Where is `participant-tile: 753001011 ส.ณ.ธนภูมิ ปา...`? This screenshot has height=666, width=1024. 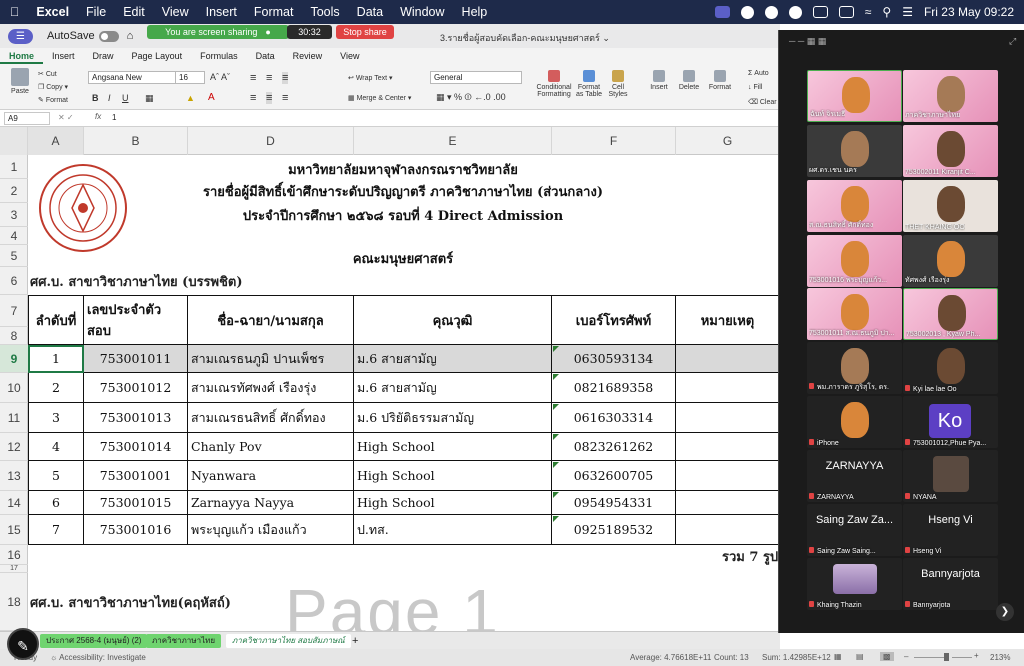 participant-tile: 753001011 ส.ณ.ธนภูมิ ปา... is located at coordinates (854, 314).